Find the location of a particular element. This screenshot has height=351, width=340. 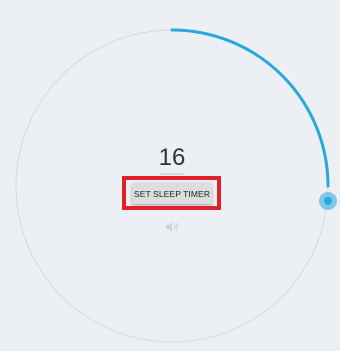

timer-value-underline is located at coordinates (172, 174).